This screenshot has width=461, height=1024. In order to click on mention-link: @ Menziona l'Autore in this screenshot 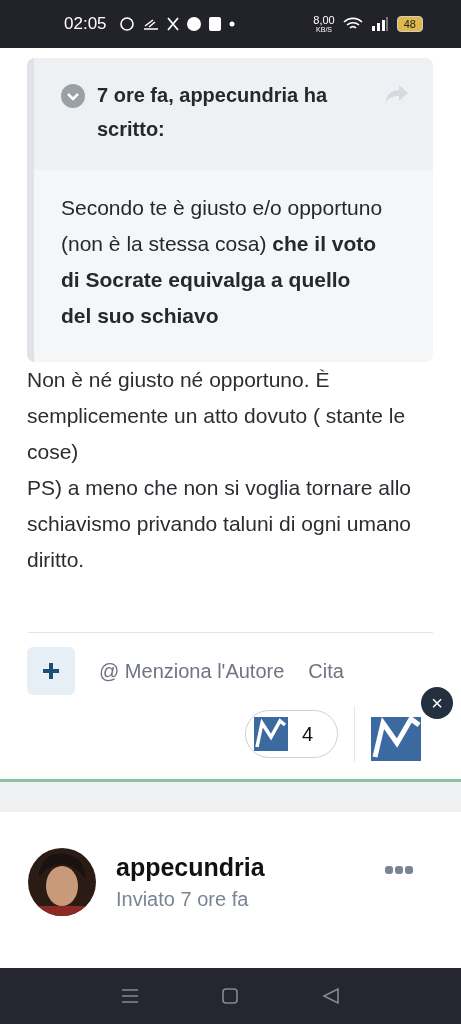, I will do `click(192, 671)`.